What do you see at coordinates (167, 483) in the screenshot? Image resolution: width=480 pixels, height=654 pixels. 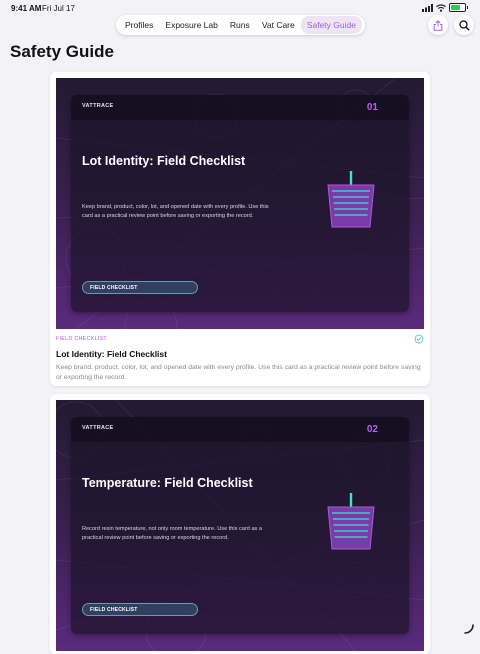 I see `card-title: Temperature: Field Checklist` at bounding box center [167, 483].